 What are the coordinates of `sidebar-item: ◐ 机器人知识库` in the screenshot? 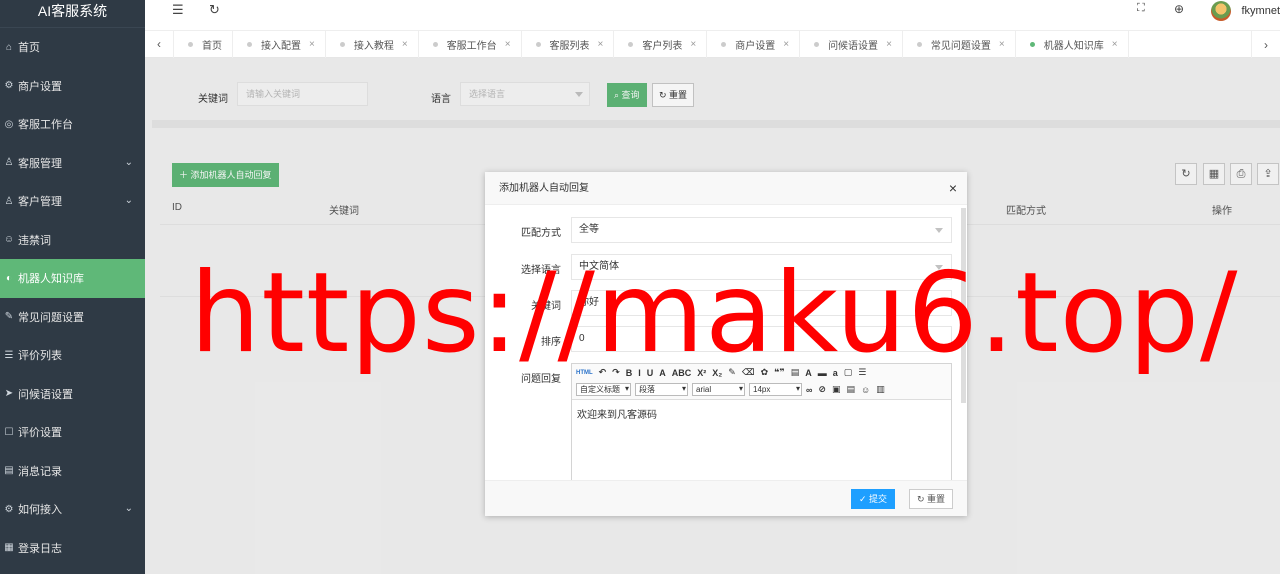 It's located at (72, 278).